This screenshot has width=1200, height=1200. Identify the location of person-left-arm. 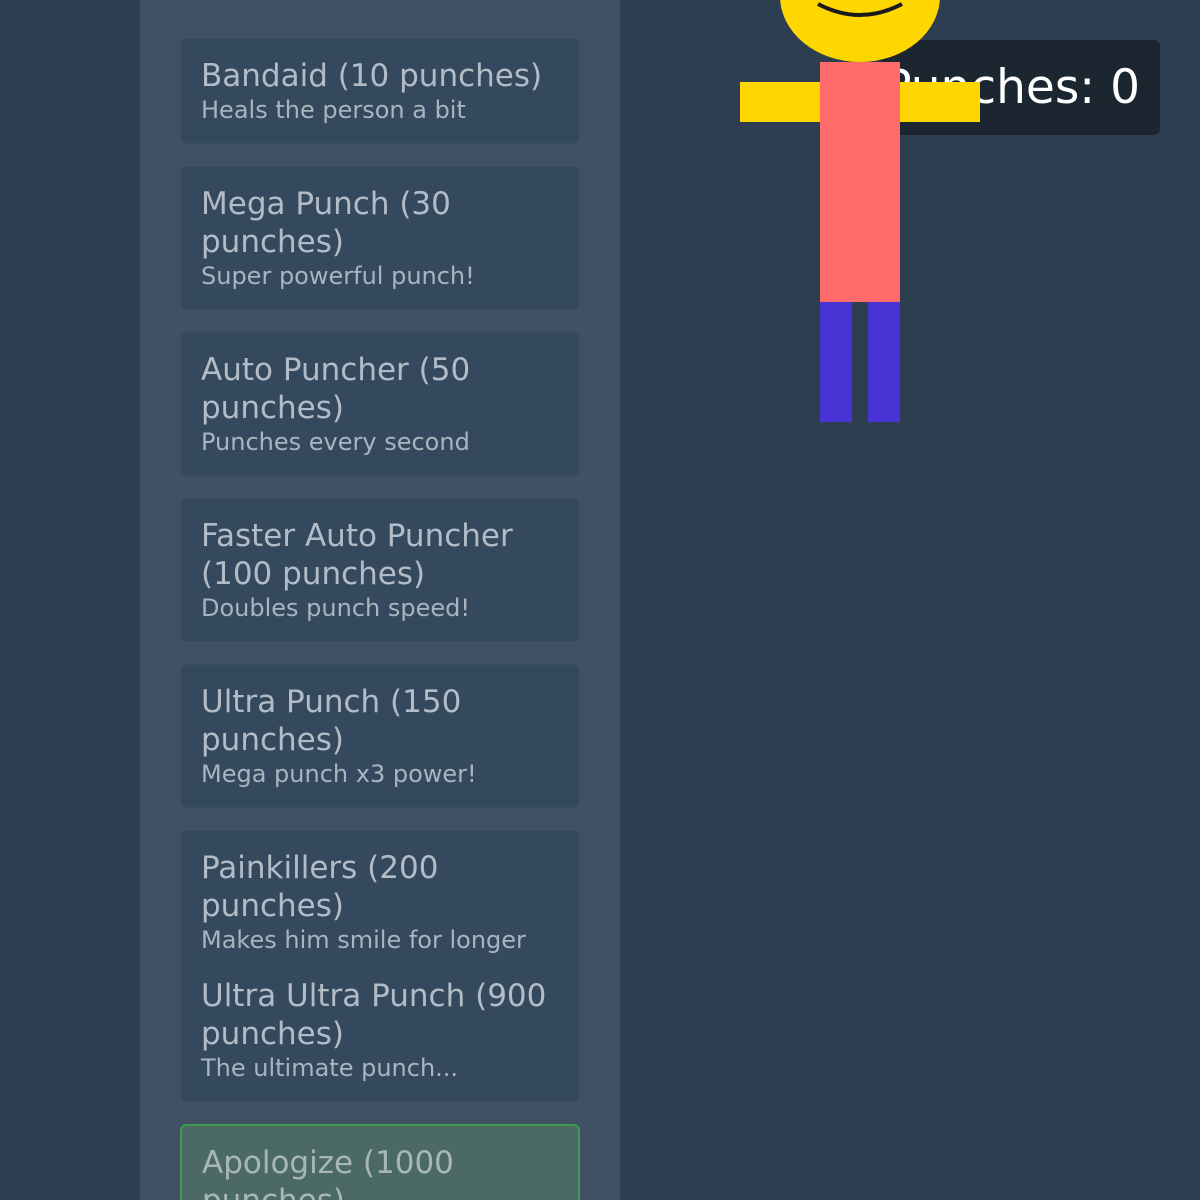
(780, 102).